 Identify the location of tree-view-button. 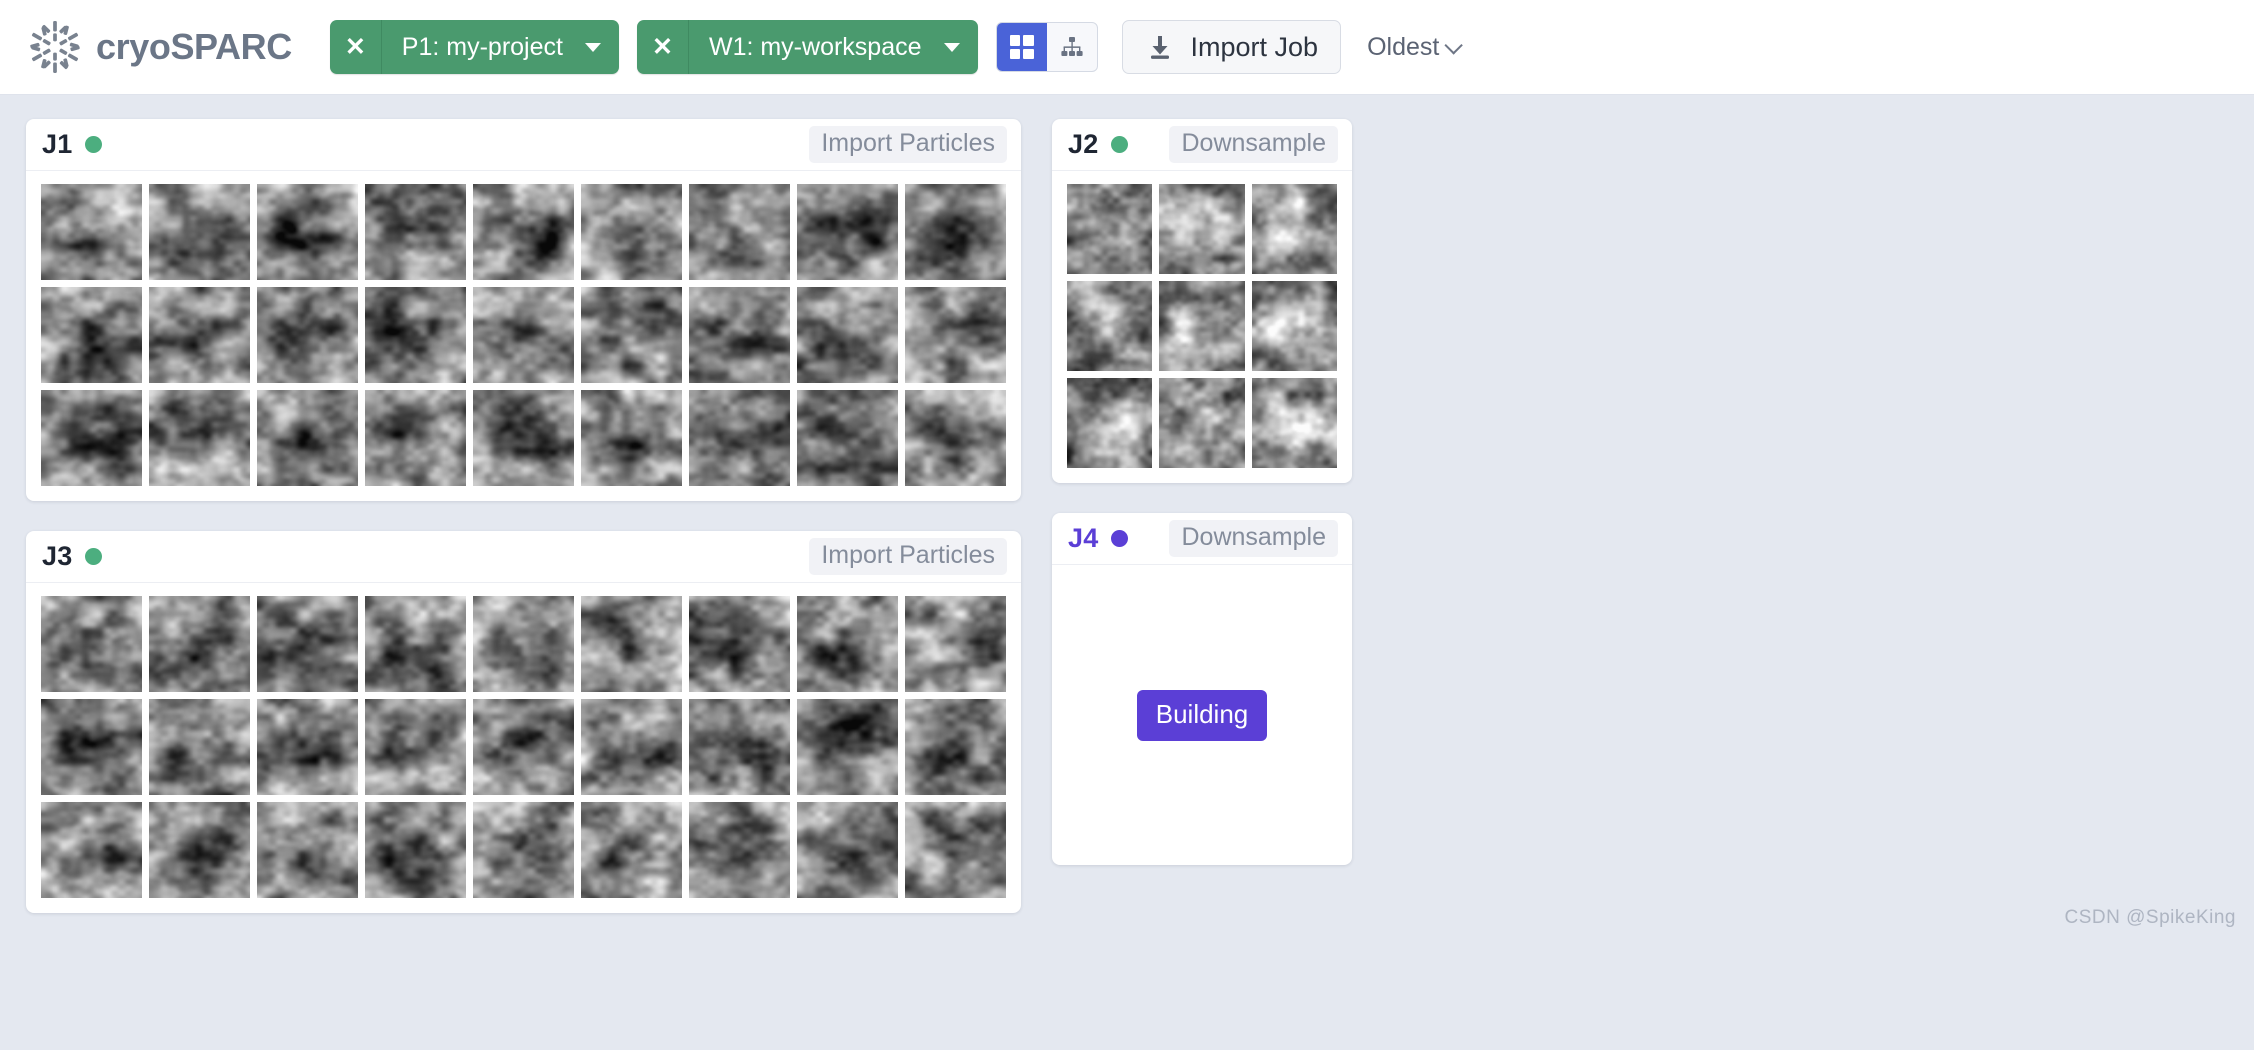
(1072, 47).